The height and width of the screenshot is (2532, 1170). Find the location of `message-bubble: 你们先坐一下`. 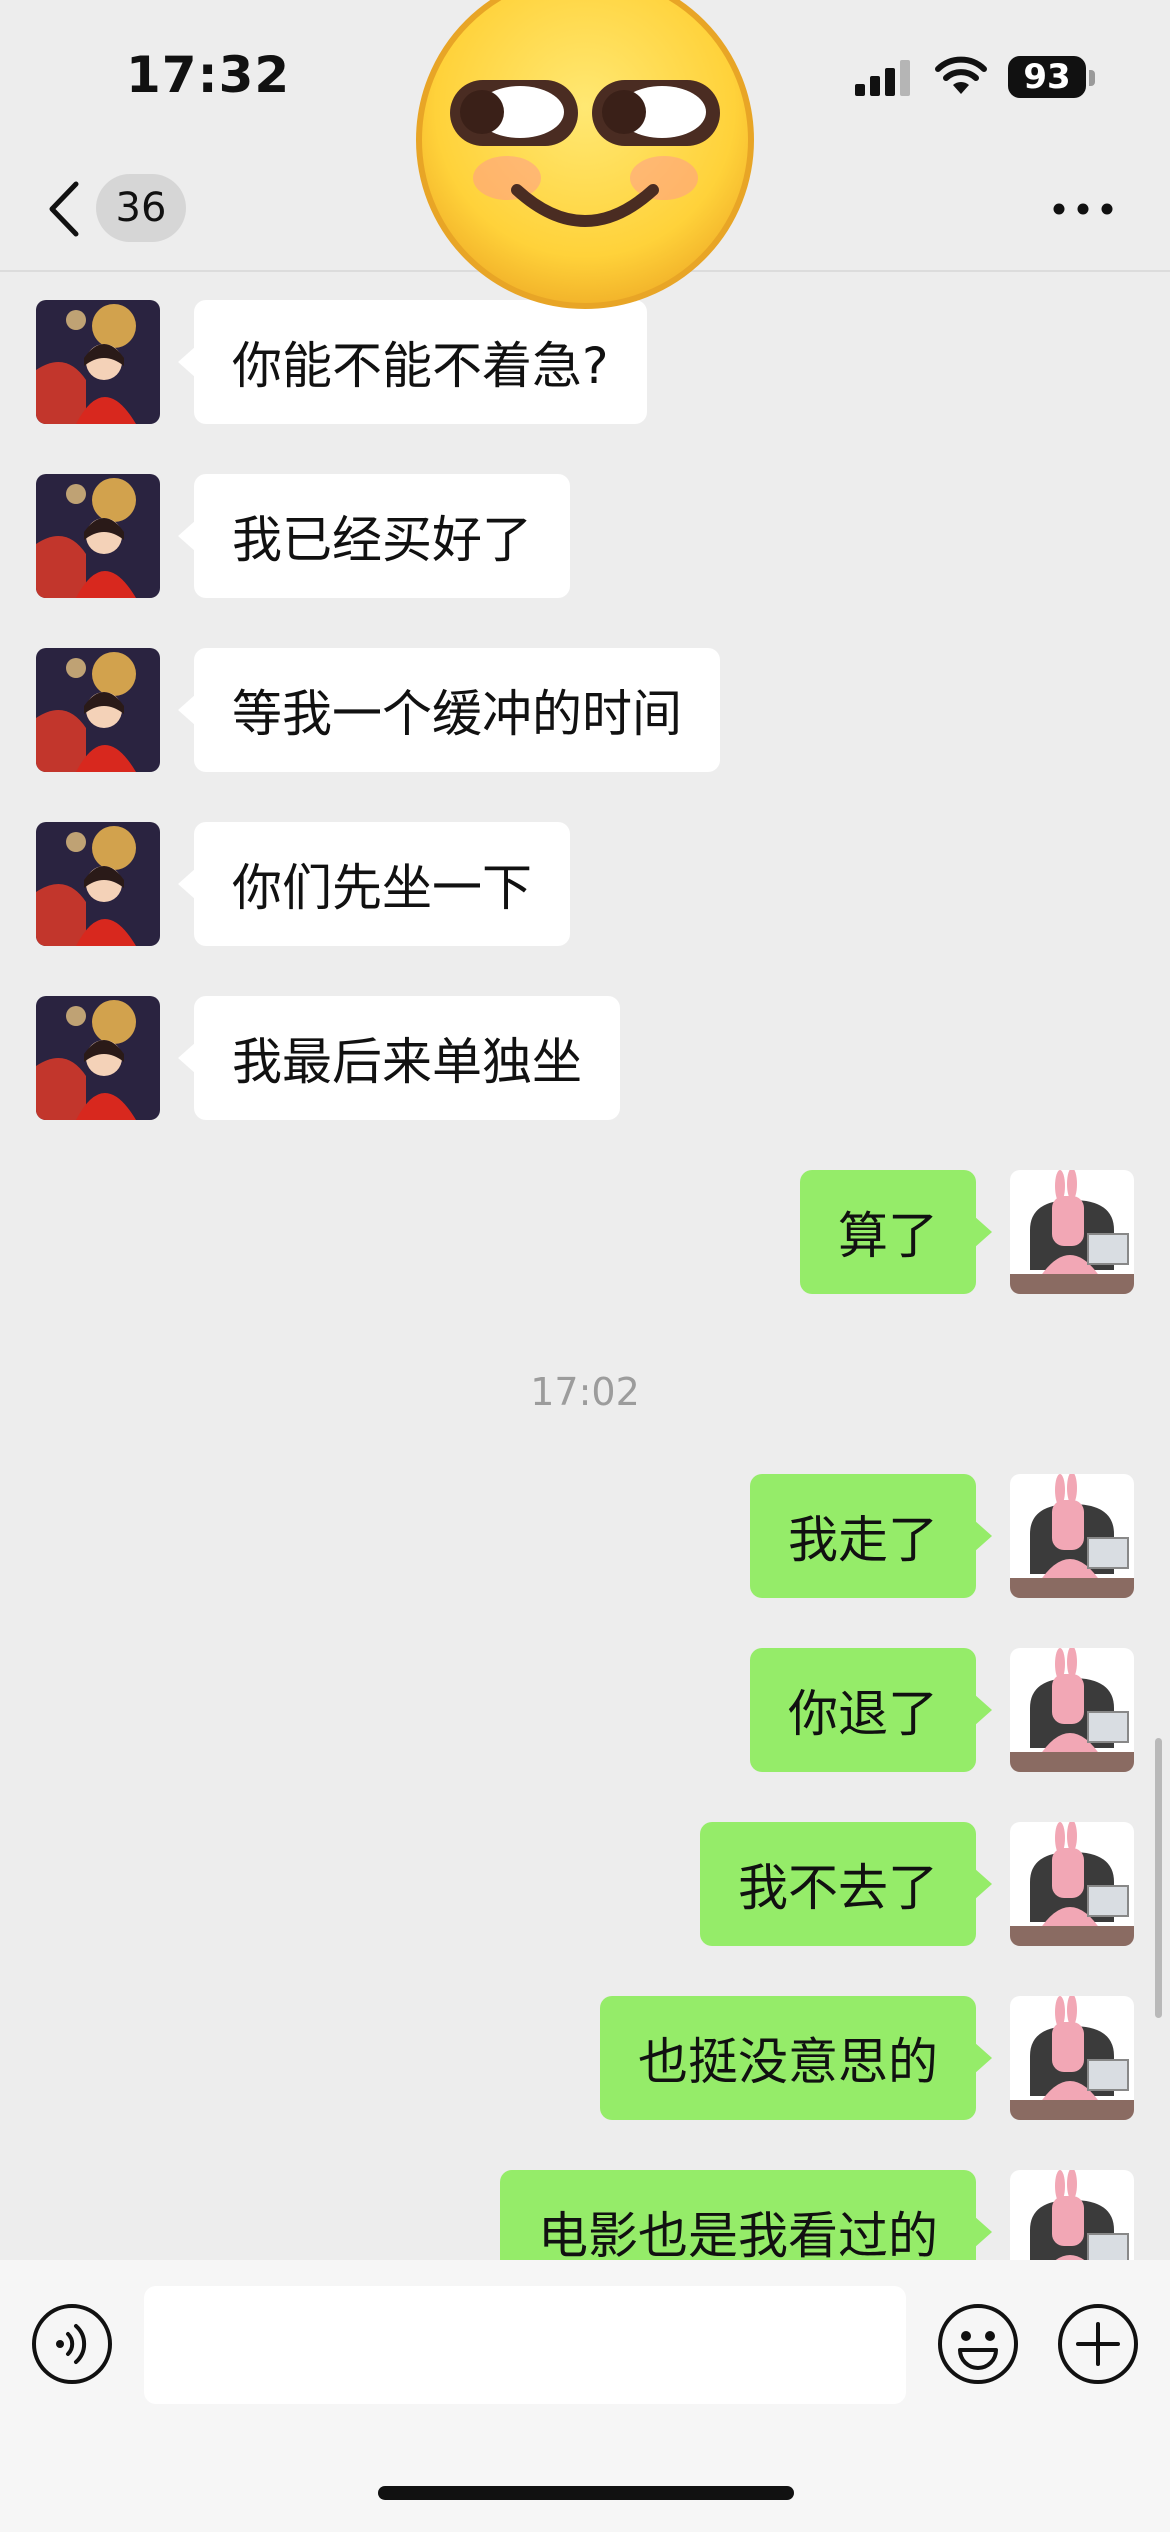

message-bubble: 你们先坐一下 is located at coordinates (374, 884).